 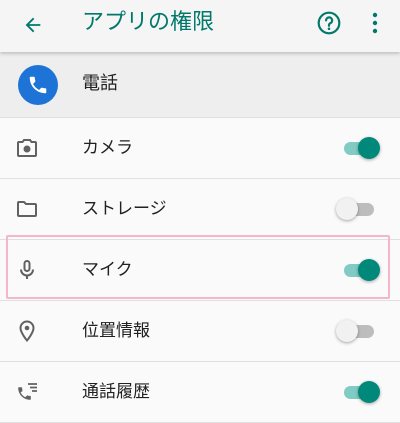 I want to click on call-log-icon, so click(x=27, y=391).